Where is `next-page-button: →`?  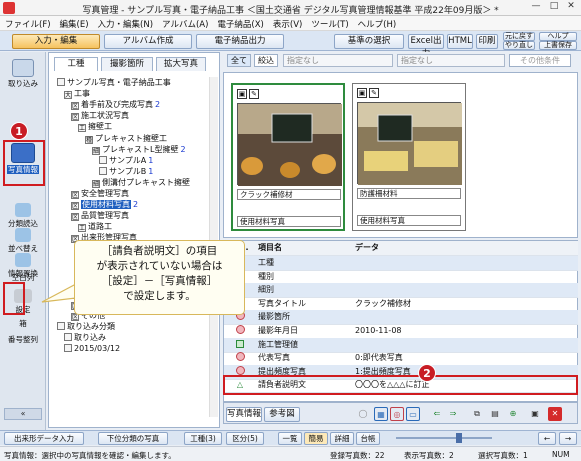
next-page-button: → is located at coordinates (568, 438).